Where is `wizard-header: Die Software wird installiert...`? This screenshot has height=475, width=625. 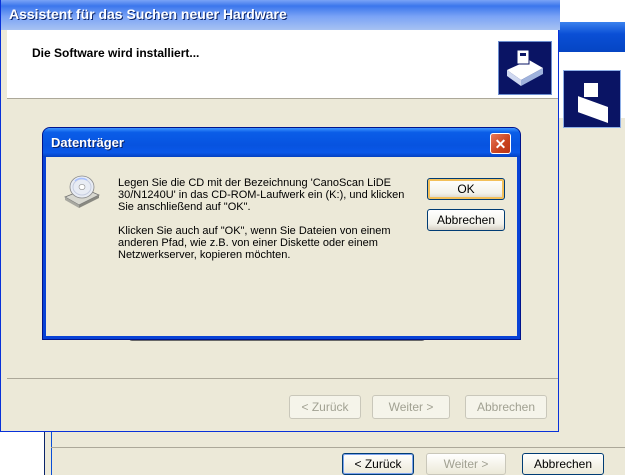
wizard-header: Die Software wird installiert... is located at coordinates (282, 64).